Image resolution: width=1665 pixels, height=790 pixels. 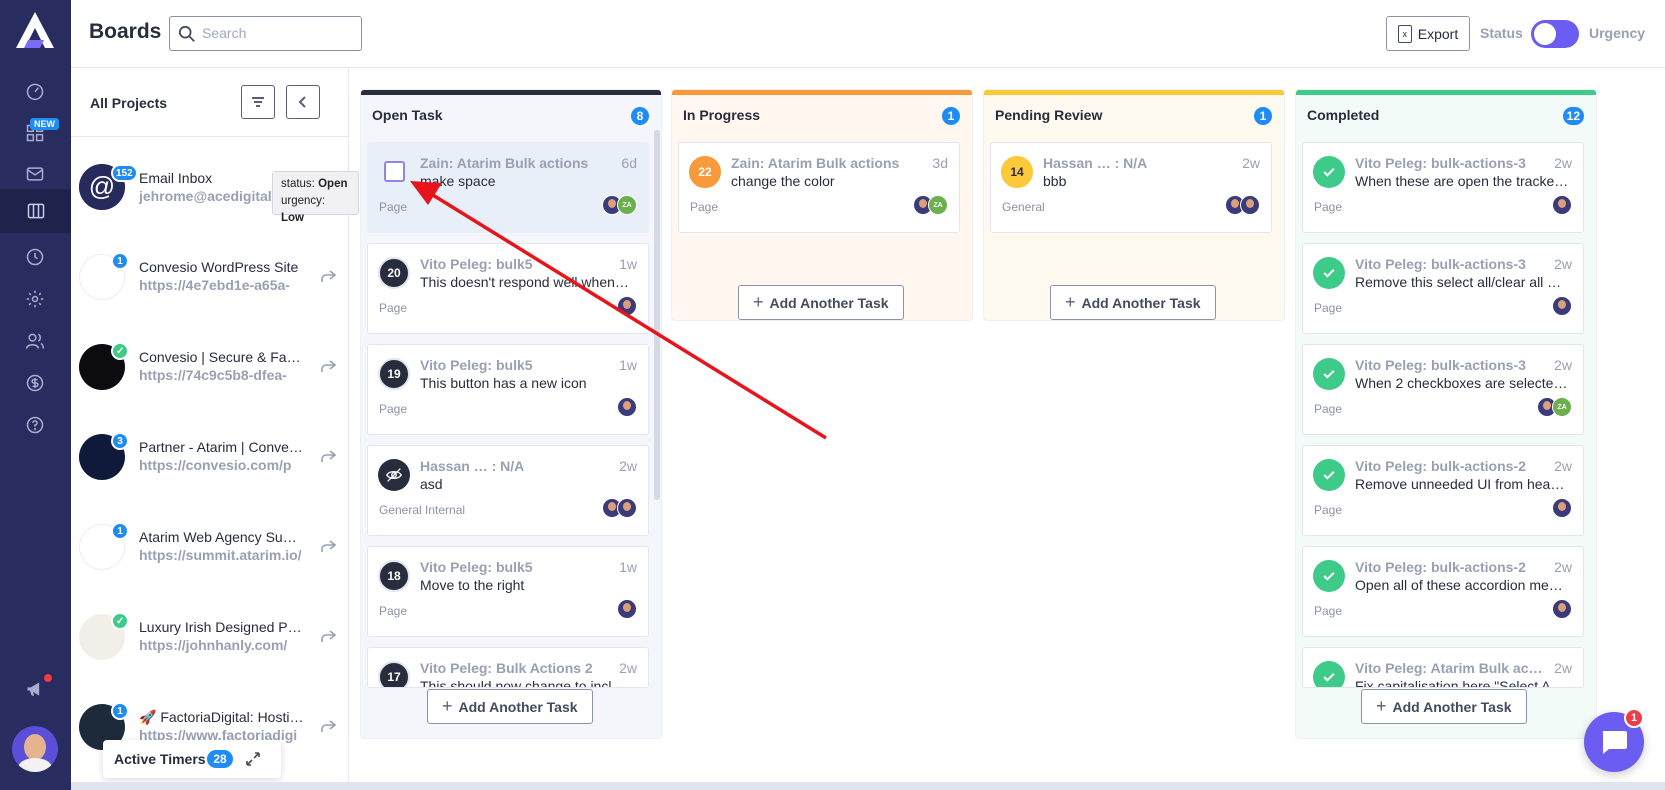 I want to click on status-toggle-label: Status, so click(x=1501, y=33).